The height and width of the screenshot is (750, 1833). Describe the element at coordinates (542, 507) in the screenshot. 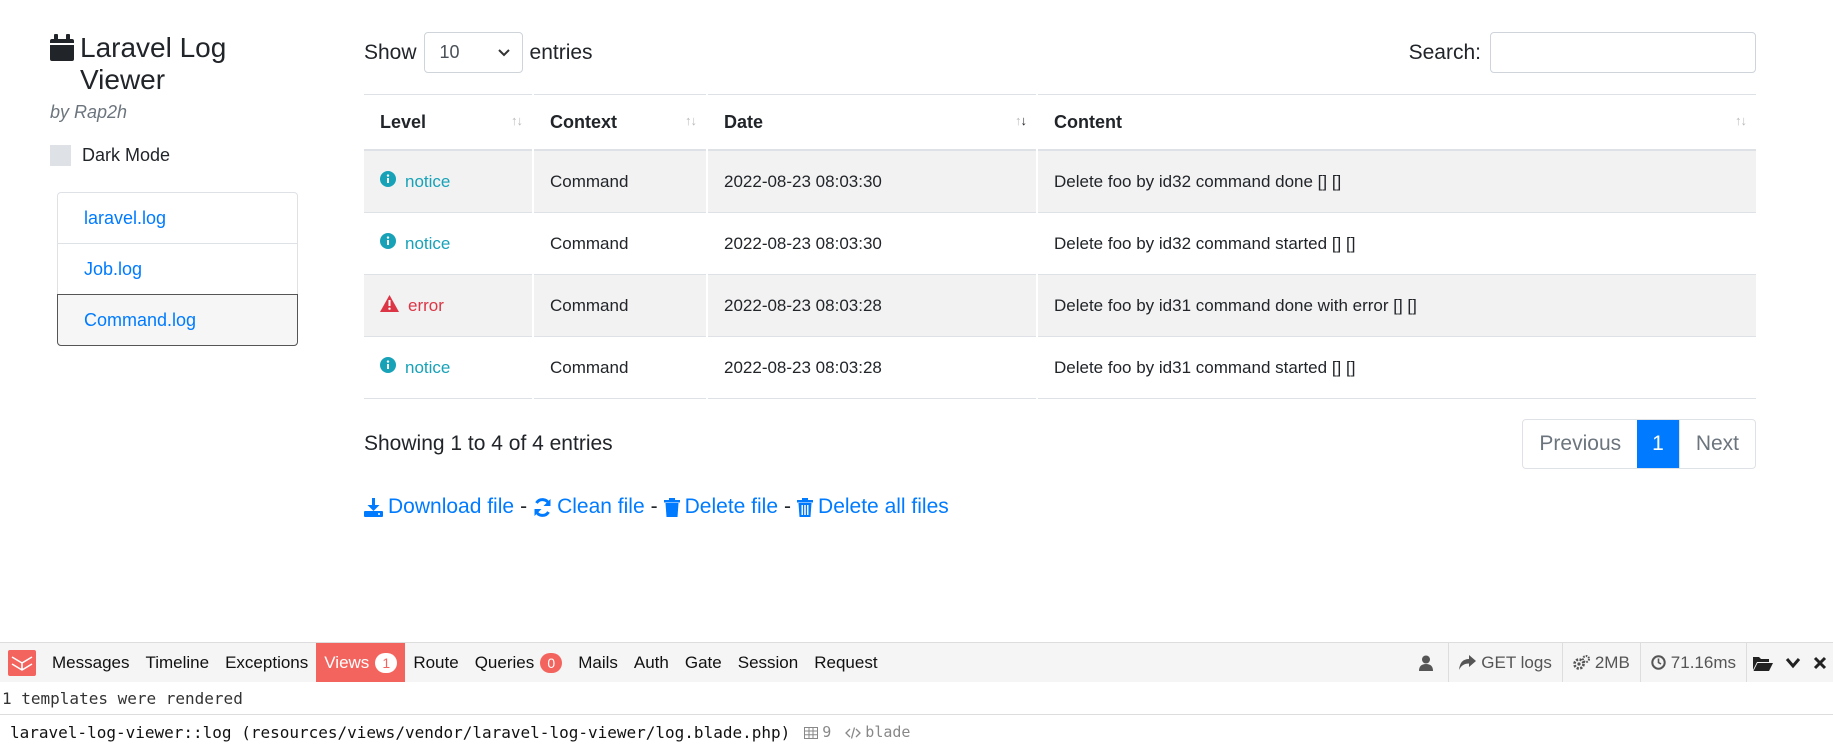

I see `refresh-icon` at that location.